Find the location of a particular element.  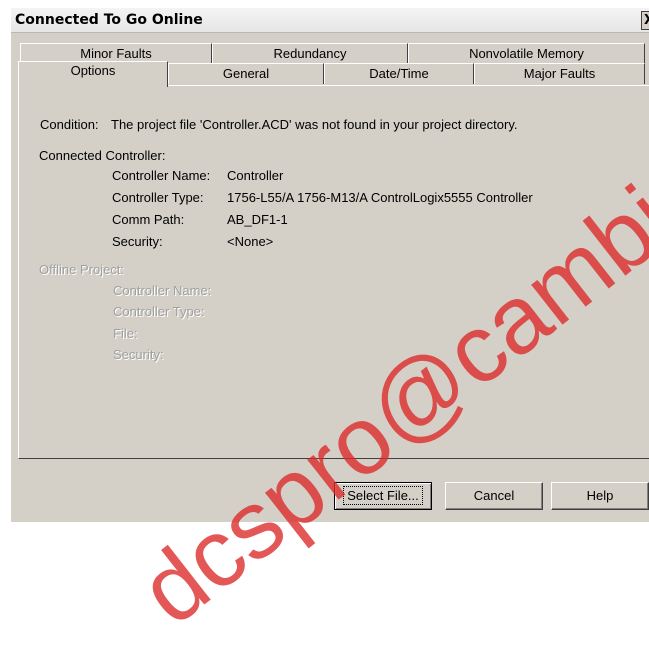

title-bar: Connected To Go Online X is located at coordinates (330, 20).